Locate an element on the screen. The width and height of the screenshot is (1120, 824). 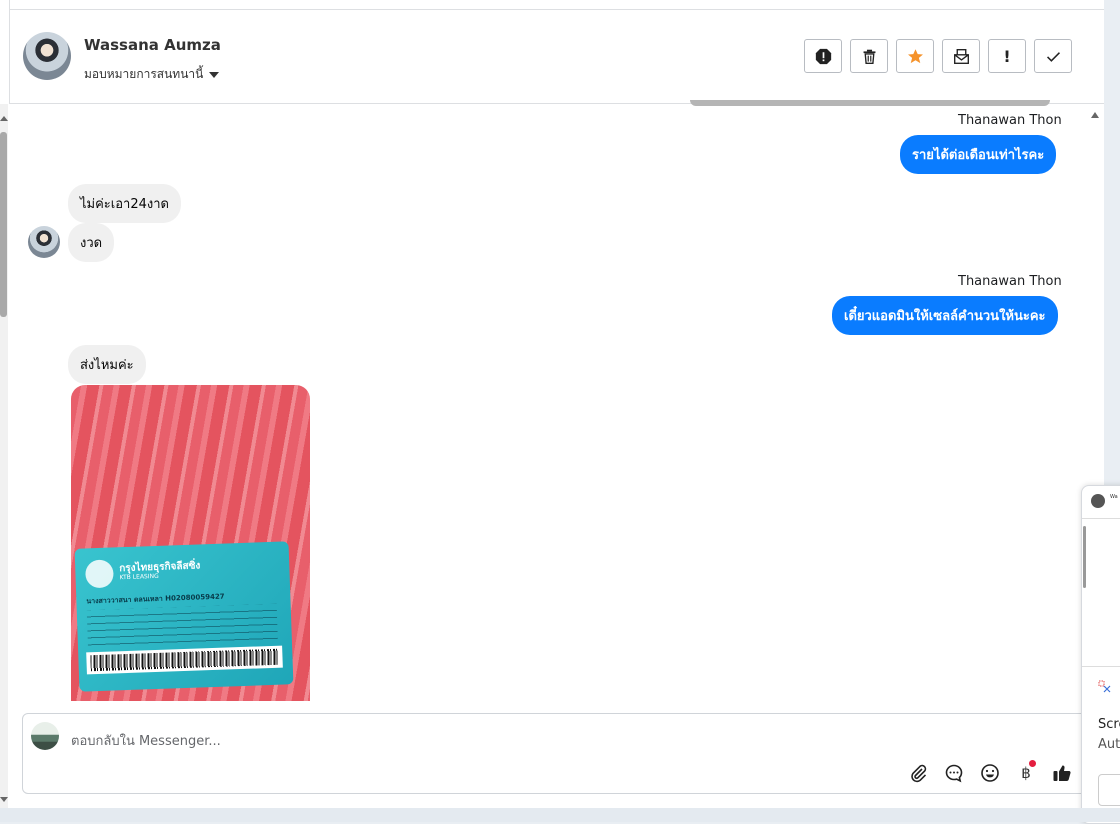
outgoing-message: รายได้ต่อเดือนเท่าไรคะ is located at coordinates (978, 154).